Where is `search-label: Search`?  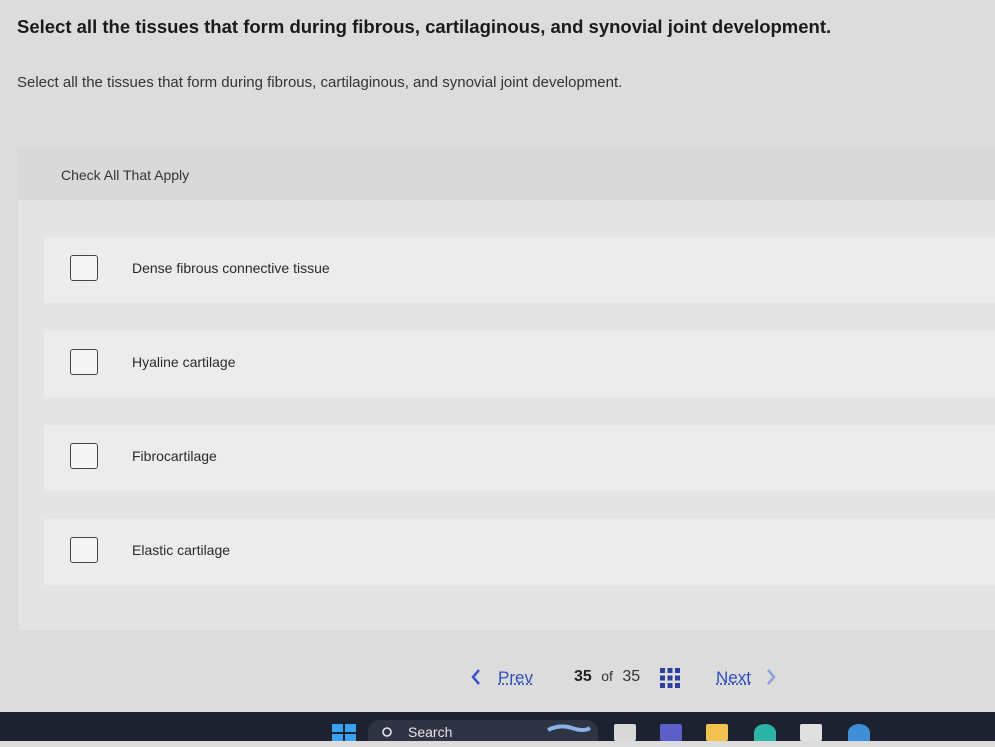
search-label: Search is located at coordinates (430, 732).